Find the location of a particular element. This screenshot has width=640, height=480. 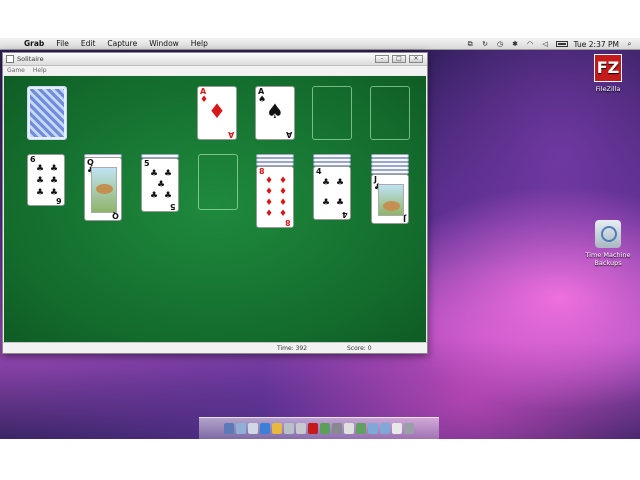

foundation-1-card: A ♦ ♦ A is located at coordinates (217, 113).